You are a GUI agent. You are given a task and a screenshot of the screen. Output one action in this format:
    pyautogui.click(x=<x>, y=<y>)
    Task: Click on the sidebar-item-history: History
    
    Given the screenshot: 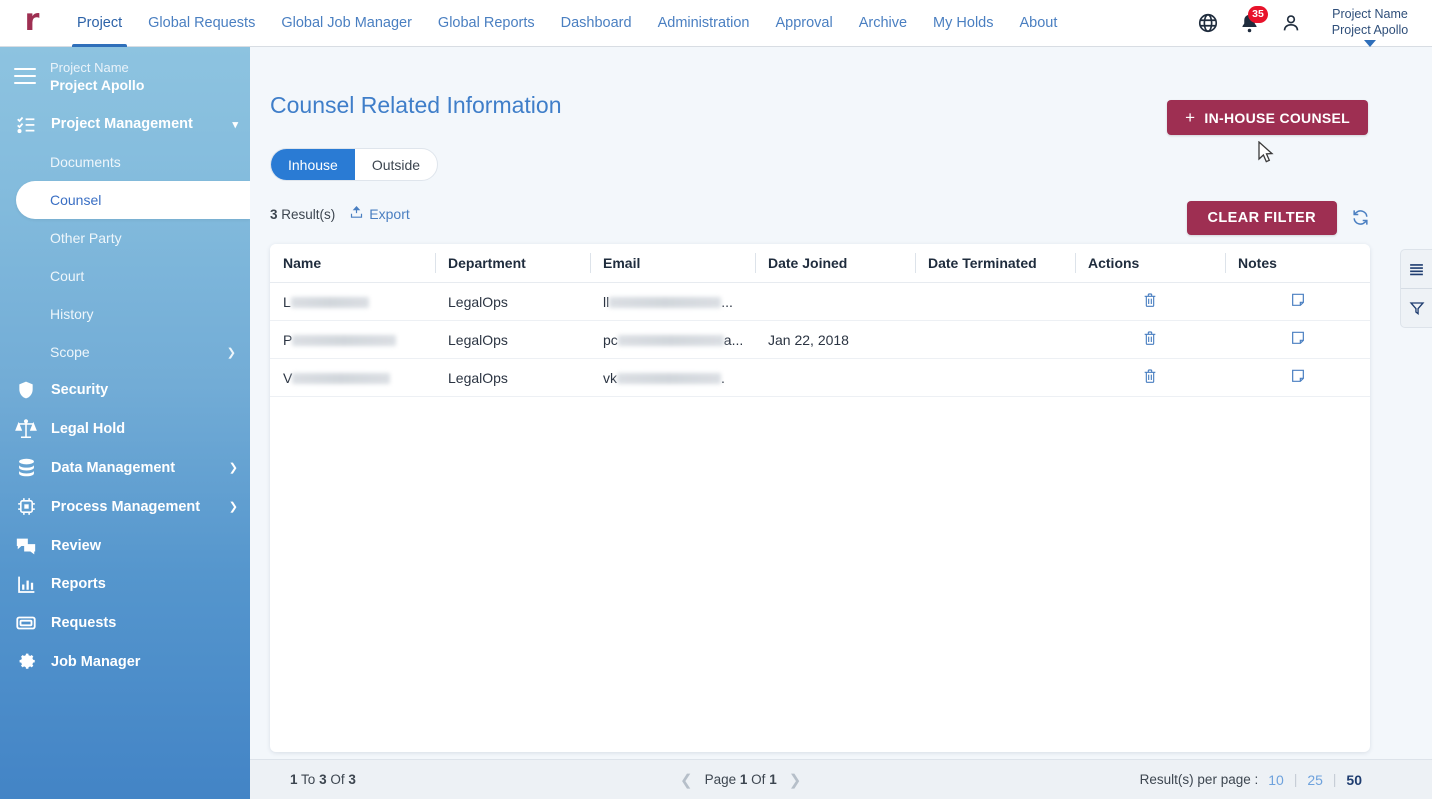 What is the action you would take?
    pyautogui.click(x=125, y=314)
    